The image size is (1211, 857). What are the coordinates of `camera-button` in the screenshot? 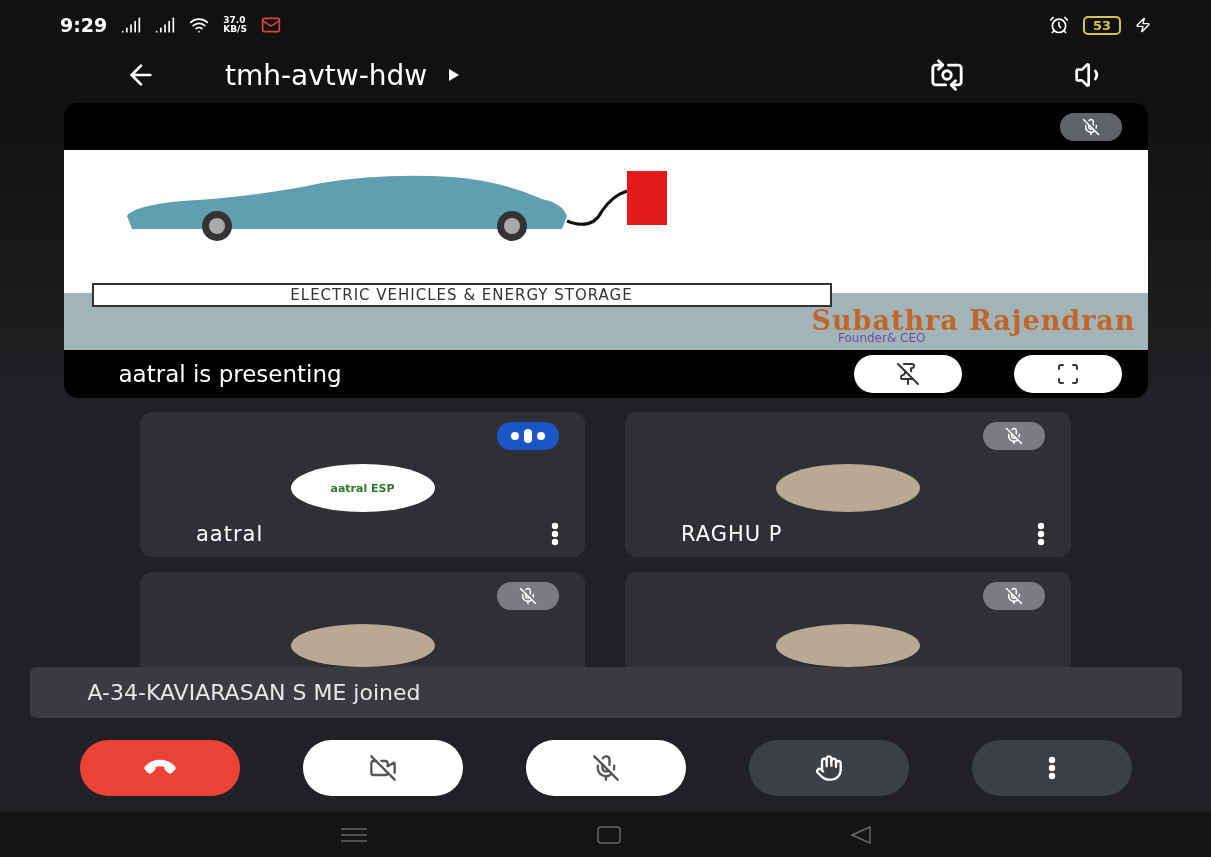 It's located at (382, 768).